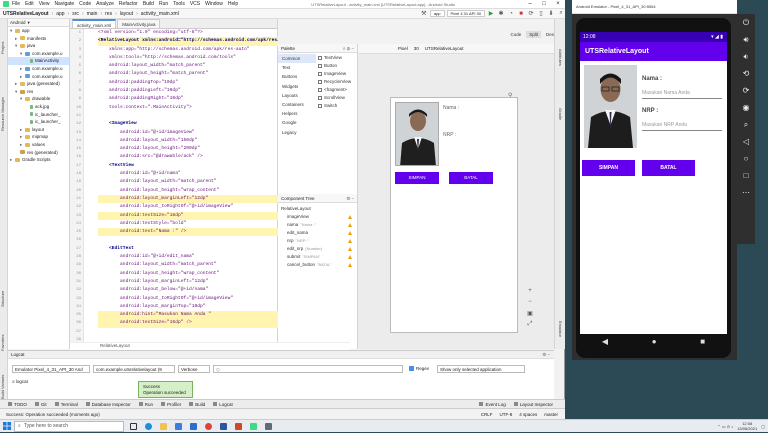 The height and width of the screenshot is (433, 768). Describe the element at coordinates (210, 346) in the screenshot. I see `xml-breadcrumb: RelativeLayout` at that location.